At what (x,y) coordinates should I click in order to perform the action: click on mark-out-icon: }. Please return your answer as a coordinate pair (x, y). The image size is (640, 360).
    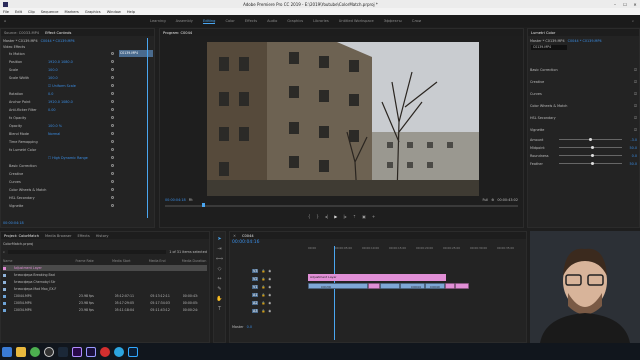
    Looking at the image, I should click on (317, 216).